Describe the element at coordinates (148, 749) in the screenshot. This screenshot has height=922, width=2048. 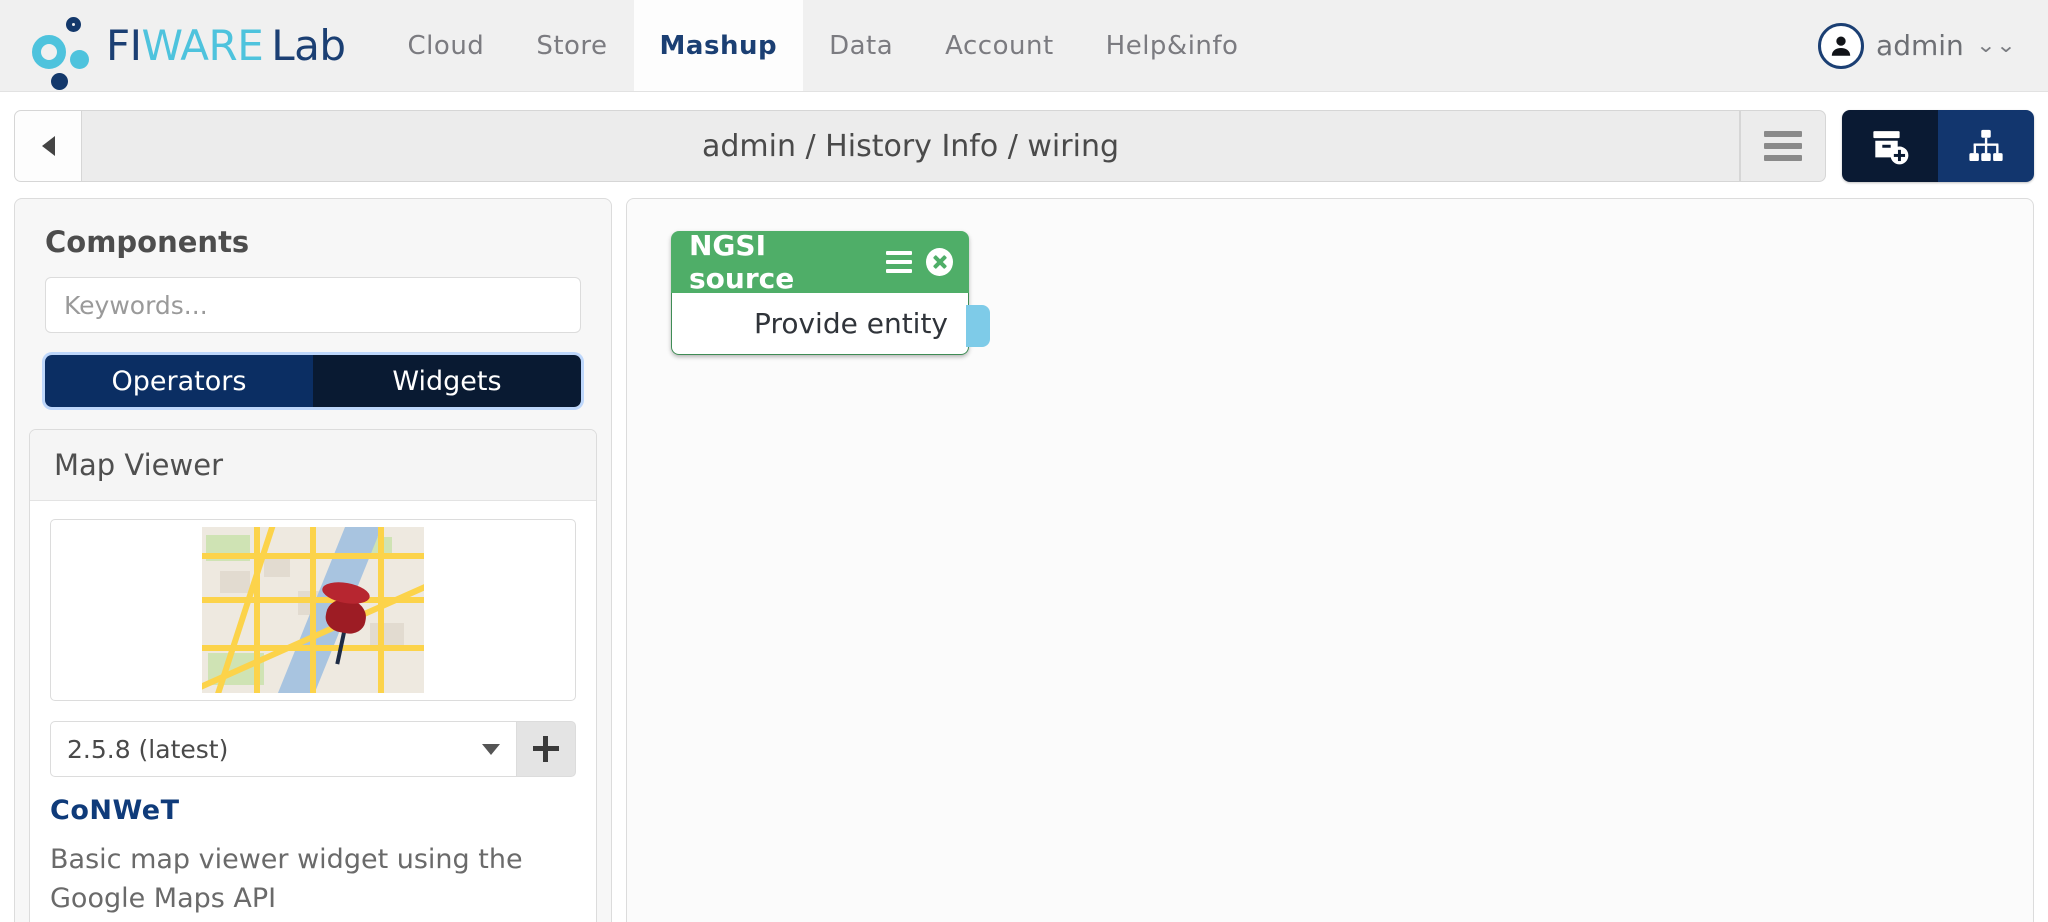
I see `version-value: 2.5.8 (latest)` at that location.